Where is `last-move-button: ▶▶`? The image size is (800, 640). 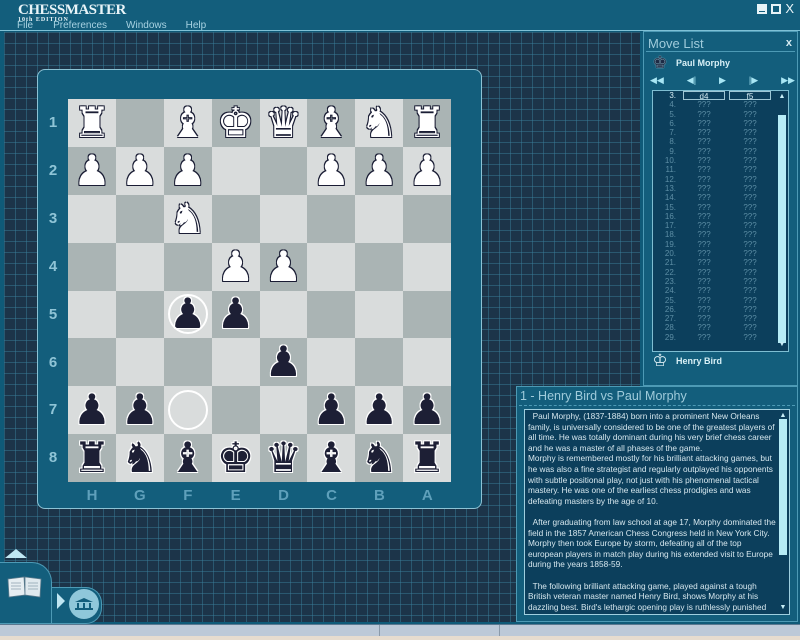
last-move-button: ▶▶ is located at coordinates (788, 80).